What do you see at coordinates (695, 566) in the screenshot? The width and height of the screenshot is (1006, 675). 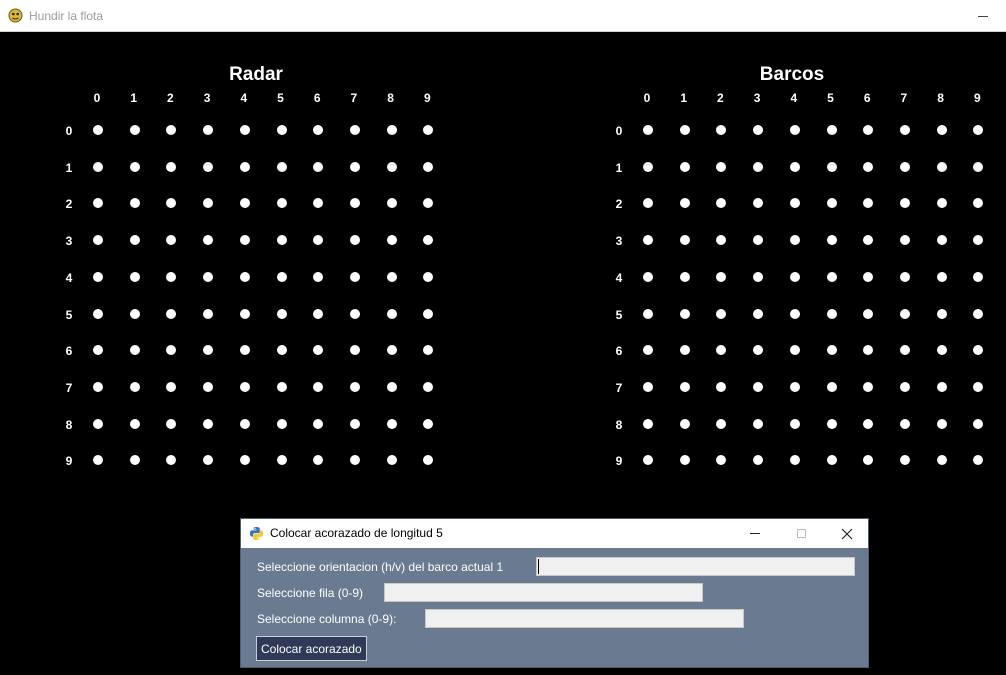 I see `orientation-input` at bounding box center [695, 566].